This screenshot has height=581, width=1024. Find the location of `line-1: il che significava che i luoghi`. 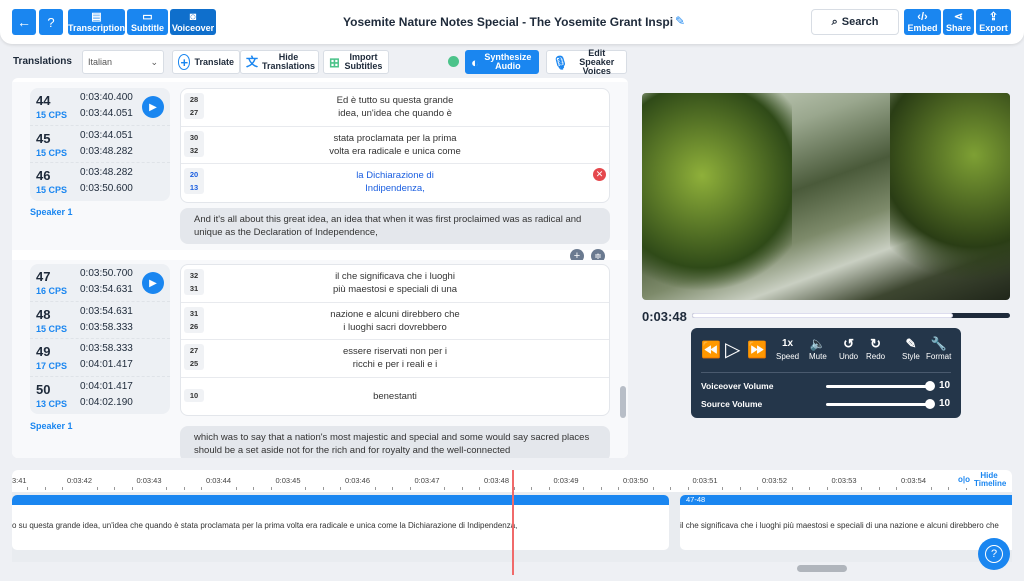

line-1: il che significava che i luoghi is located at coordinates (395, 276).